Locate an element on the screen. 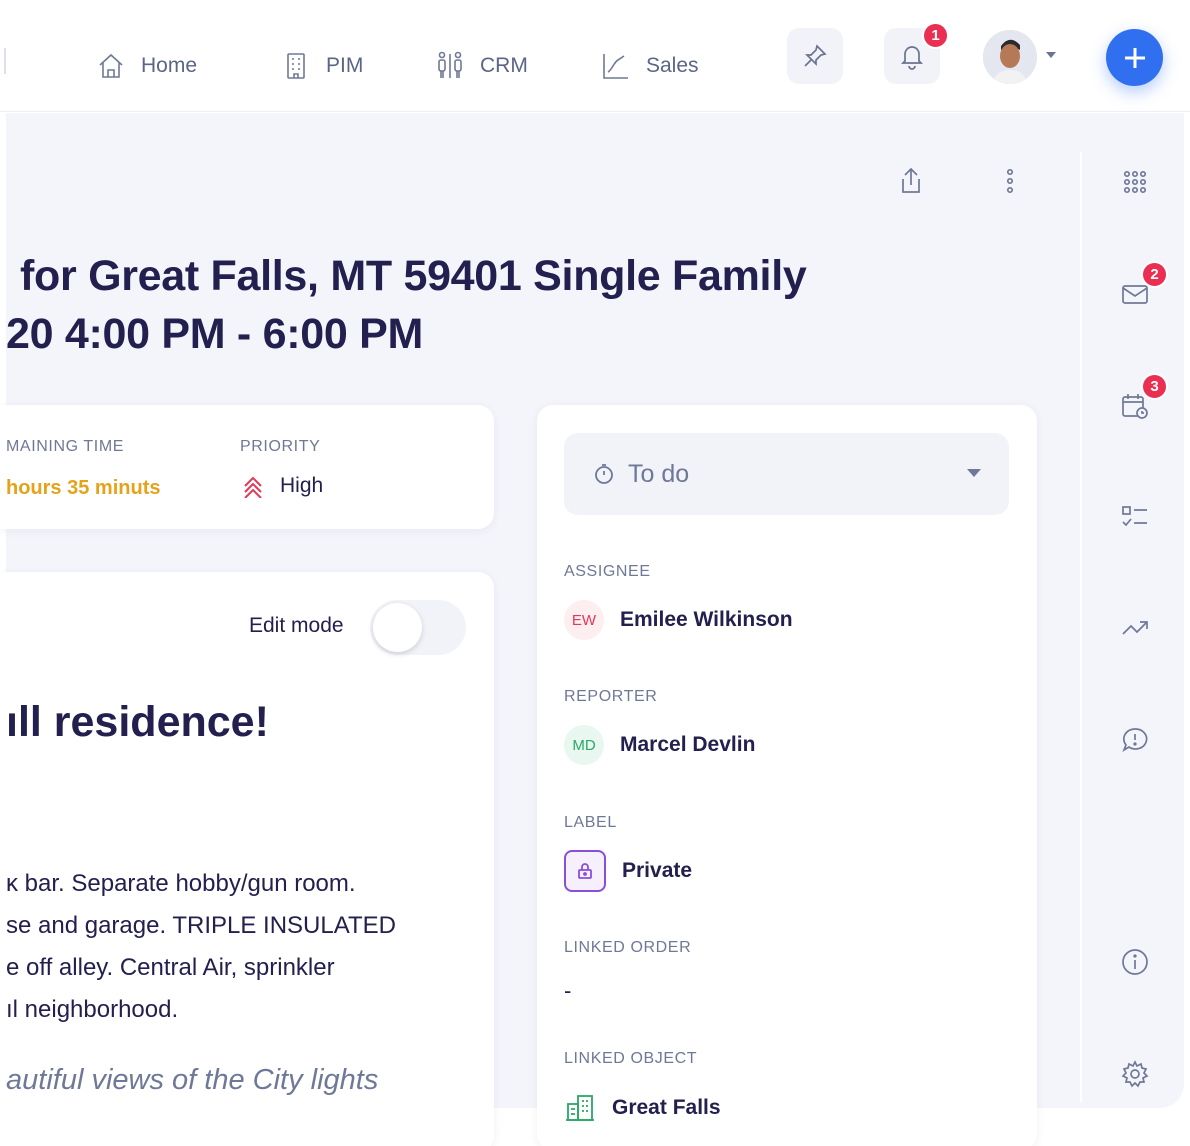 This screenshot has height=1146, width=1190. label-field-label: LABEL is located at coordinates (590, 822).